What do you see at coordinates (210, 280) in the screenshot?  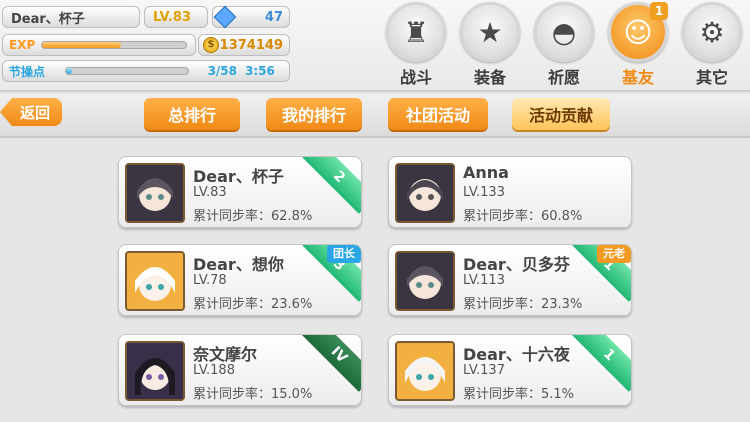 I see `member-level: LV.78` at bounding box center [210, 280].